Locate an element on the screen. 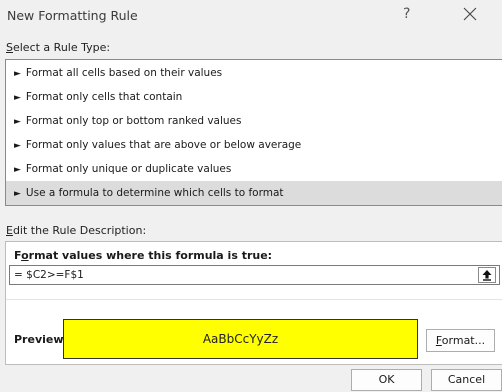 The image size is (502, 392). edit-label-rest: dit the Rule Description: is located at coordinates (79, 230).